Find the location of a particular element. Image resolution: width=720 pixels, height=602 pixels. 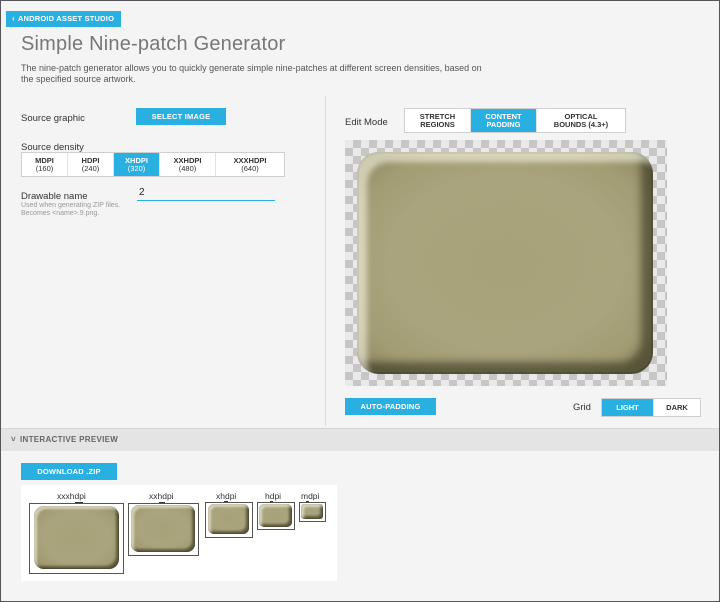

source-graphic-label: Source graphic is located at coordinates (53, 118).